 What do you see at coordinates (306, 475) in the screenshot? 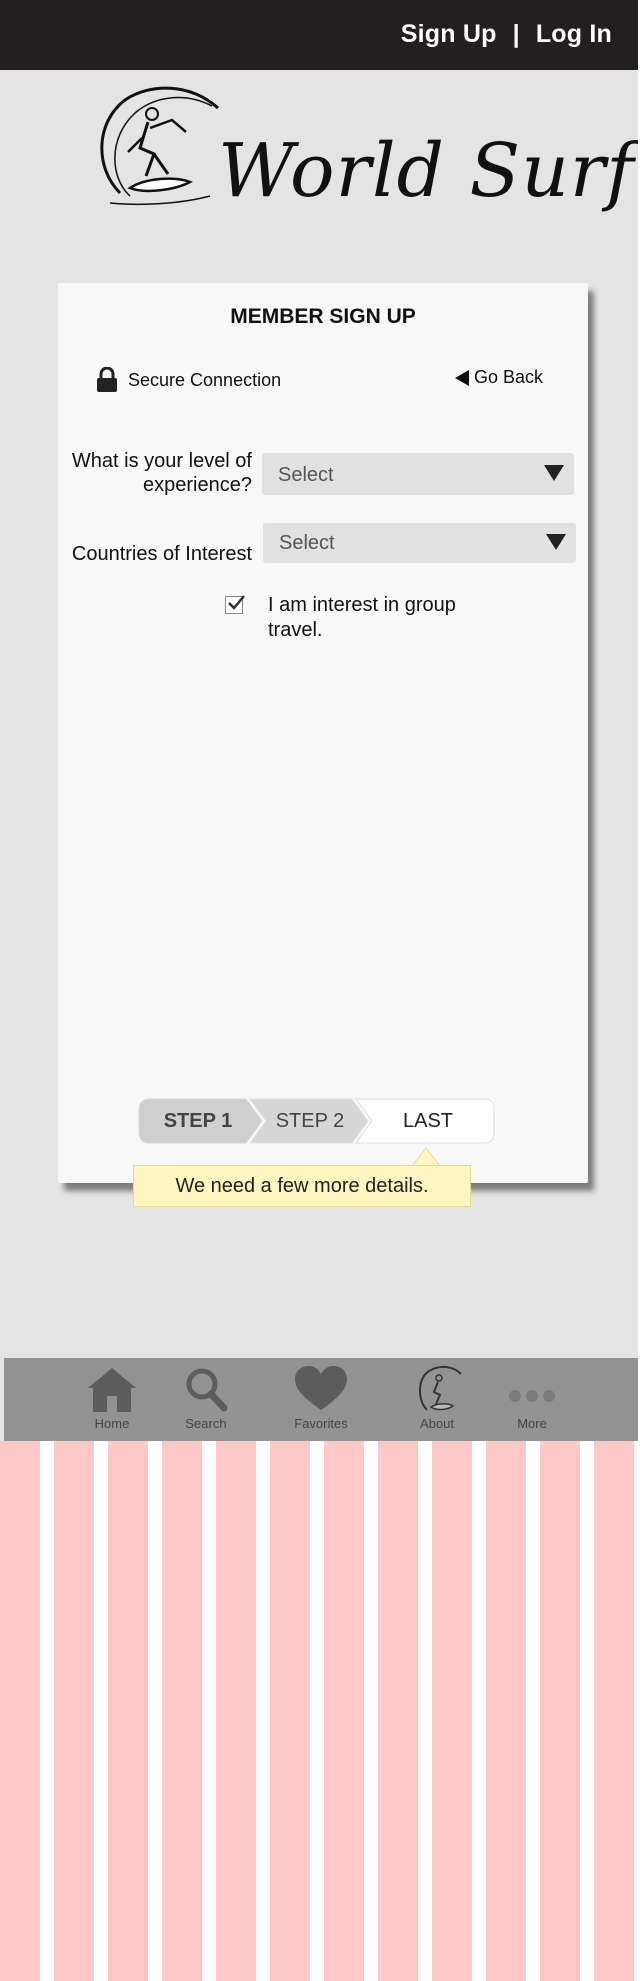
I see `experience-select-value: Select` at bounding box center [306, 475].